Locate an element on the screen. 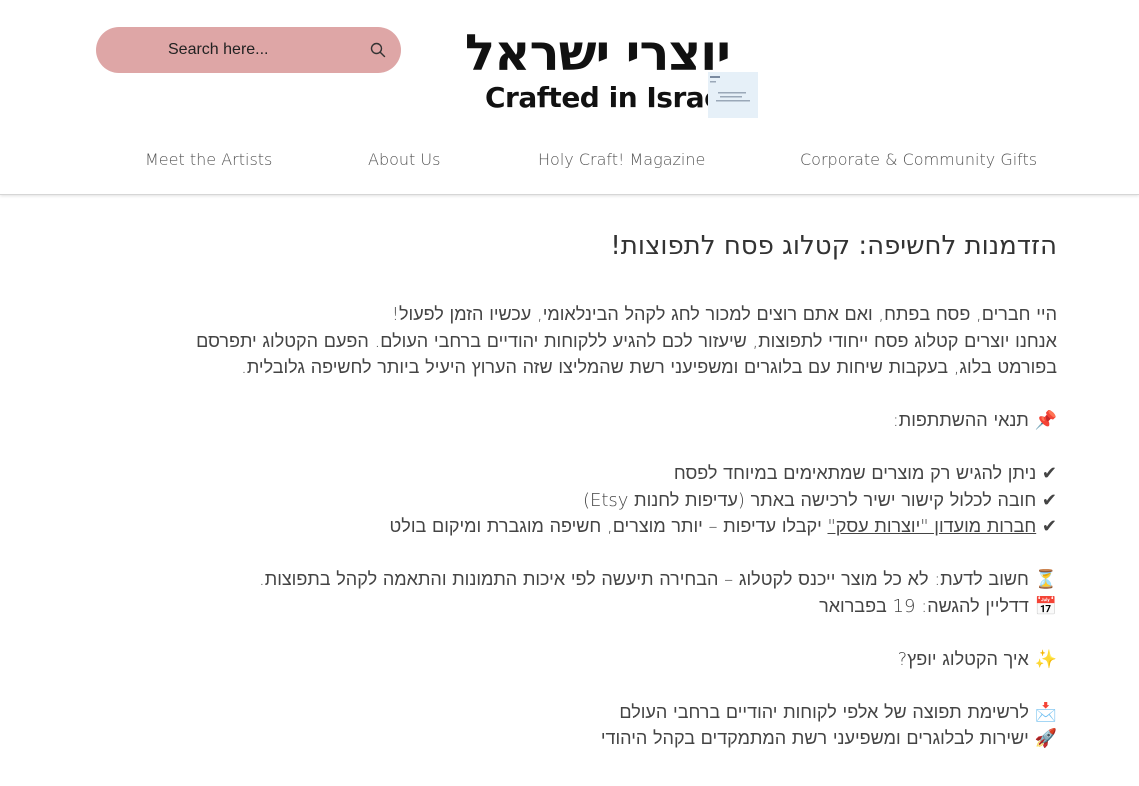  club-link: חברות מועדון "יוצרות עסק" is located at coordinates (931, 526).